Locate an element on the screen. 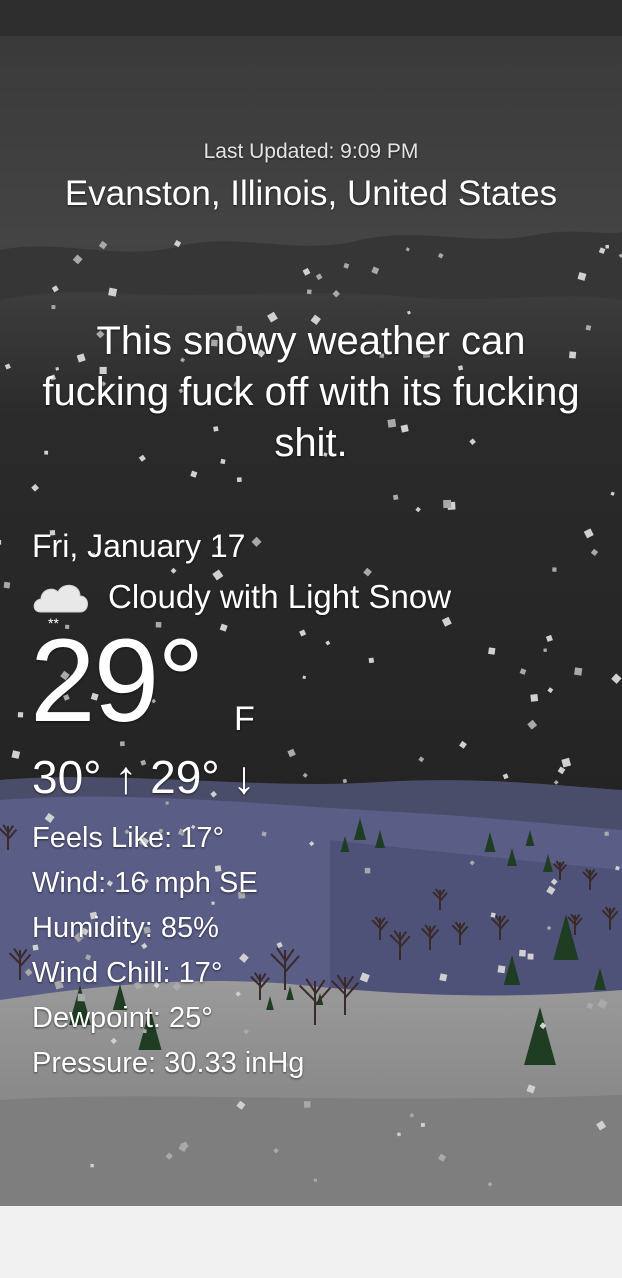 Image resolution: width=622 pixels, height=1278 pixels. wind-row: Wind: 16 mph SE is located at coordinates (145, 883).